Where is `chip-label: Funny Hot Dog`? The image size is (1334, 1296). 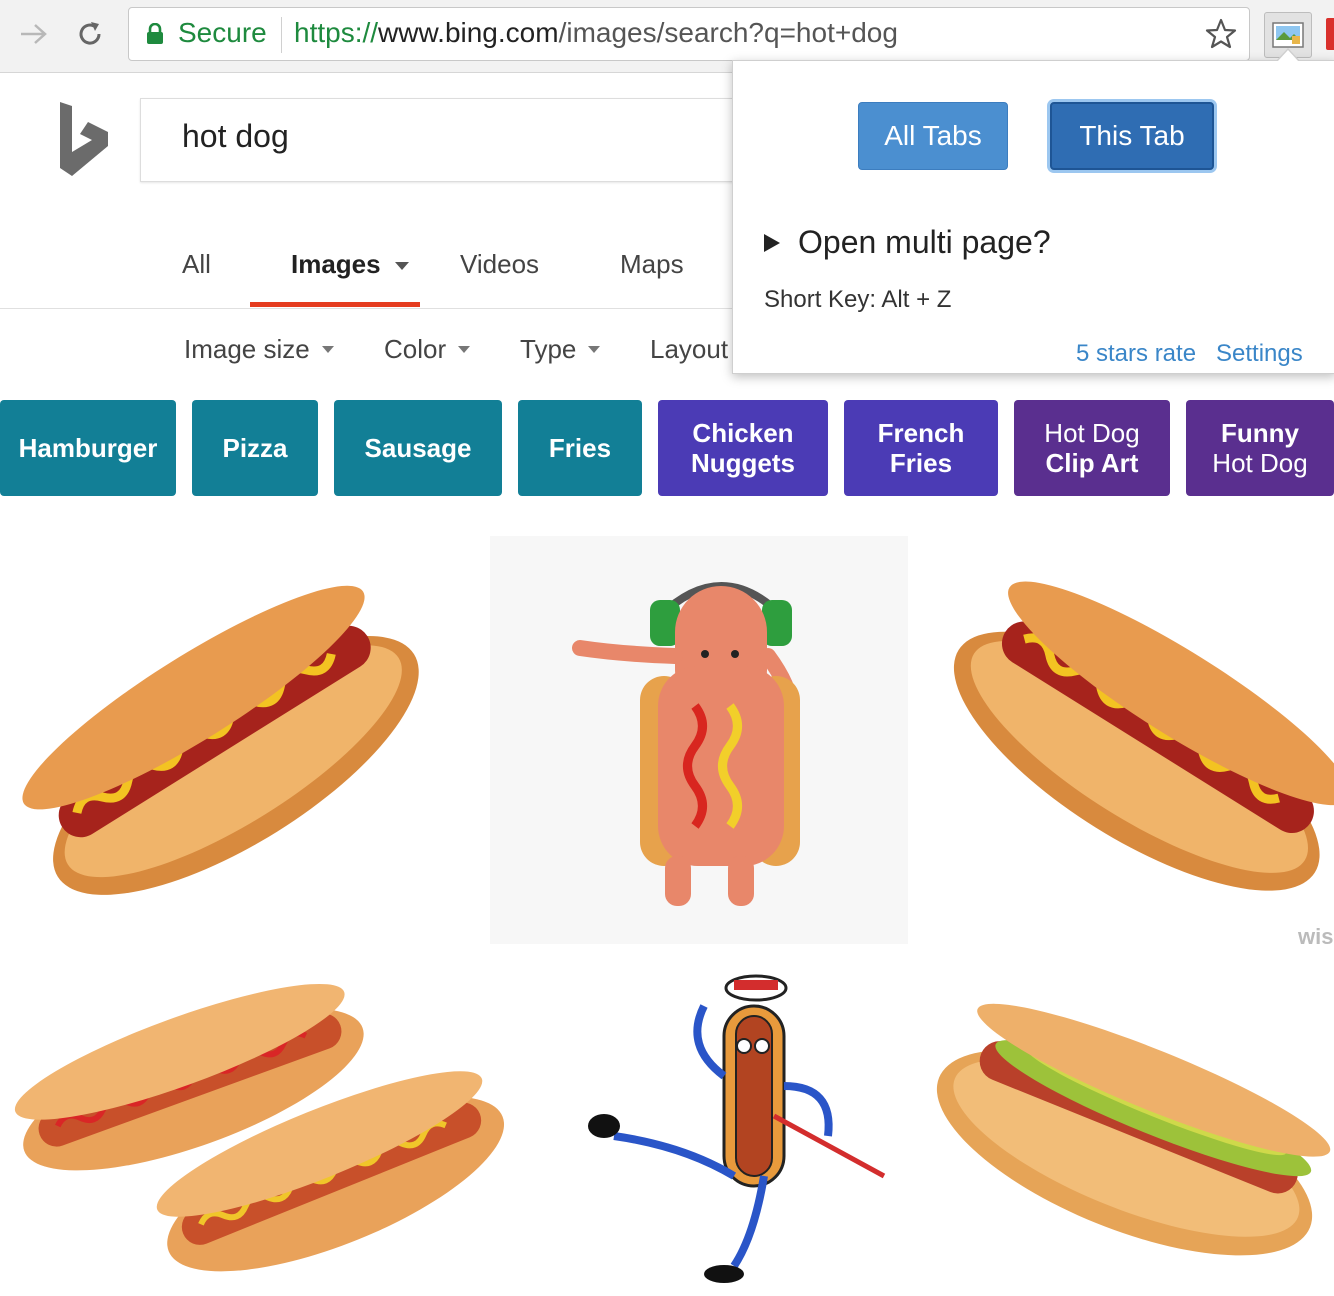
chip-label: Funny Hot Dog is located at coordinates (1259, 448).